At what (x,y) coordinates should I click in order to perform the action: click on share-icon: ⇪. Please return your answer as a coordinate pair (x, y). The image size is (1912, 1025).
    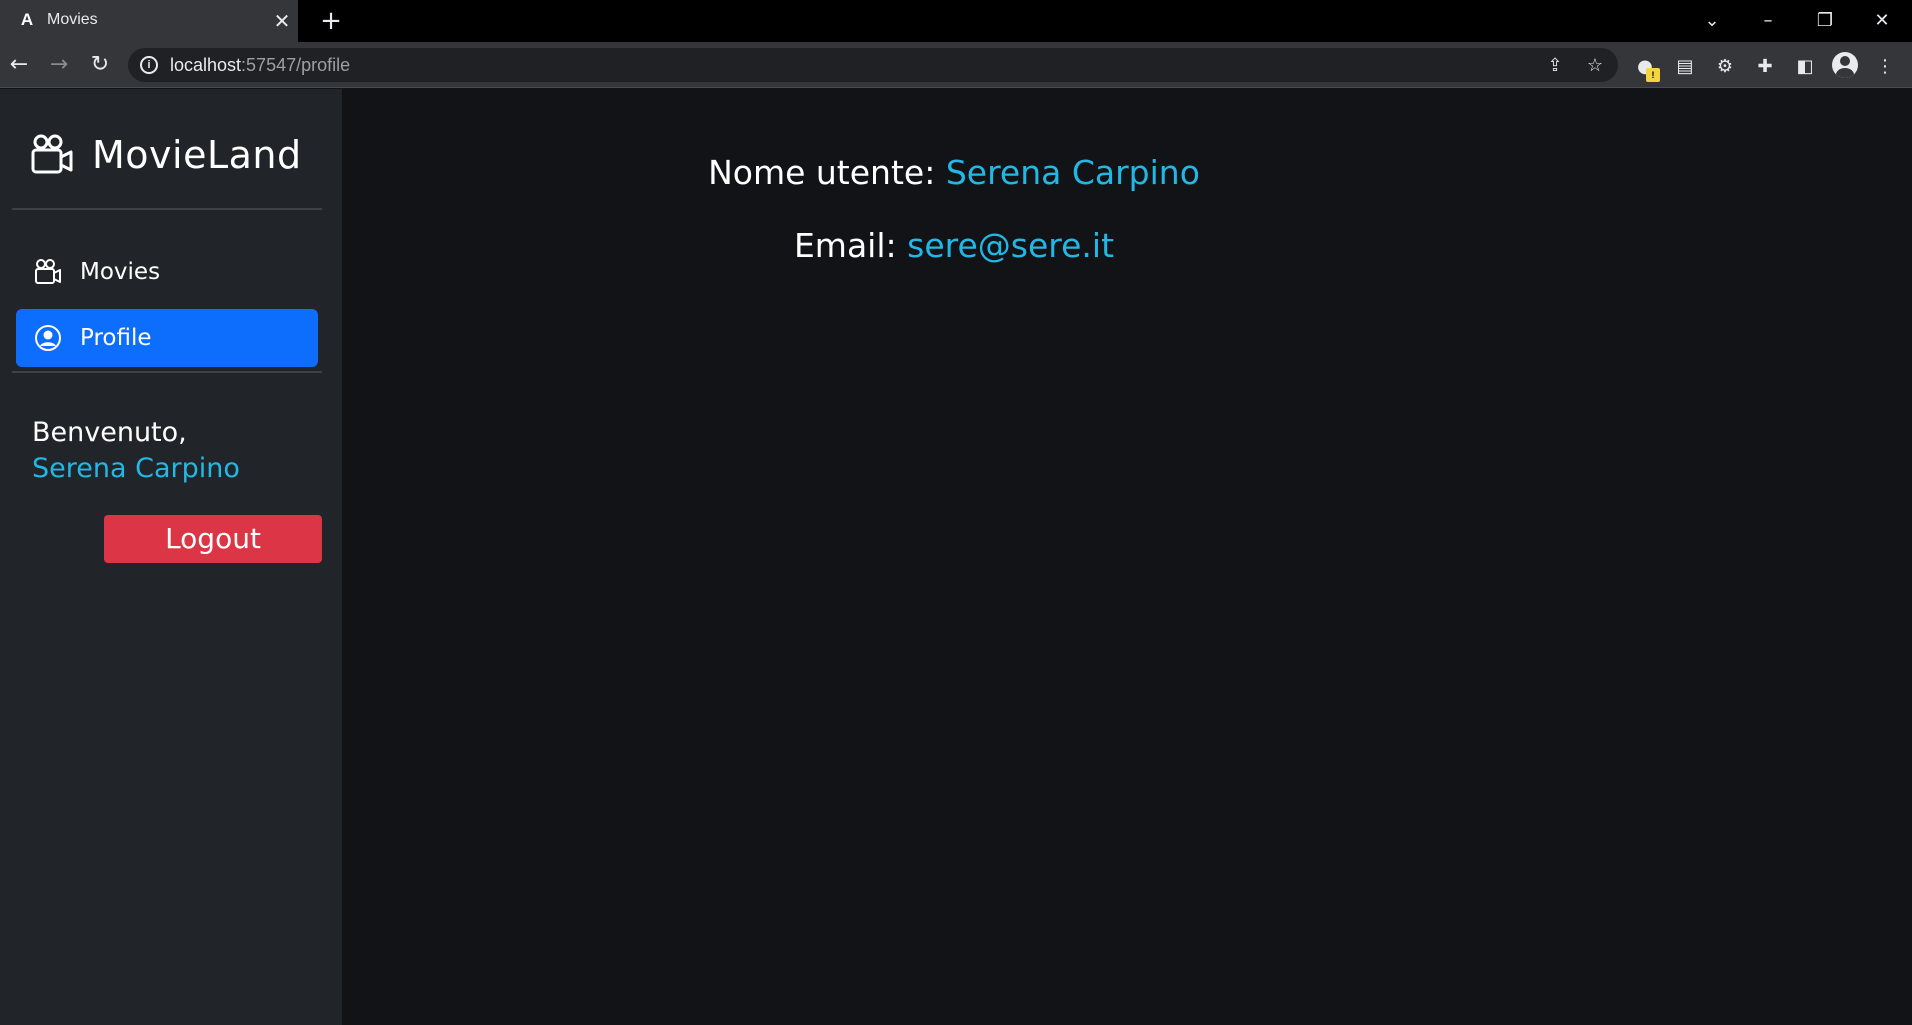
    Looking at the image, I should click on (1555, 66).